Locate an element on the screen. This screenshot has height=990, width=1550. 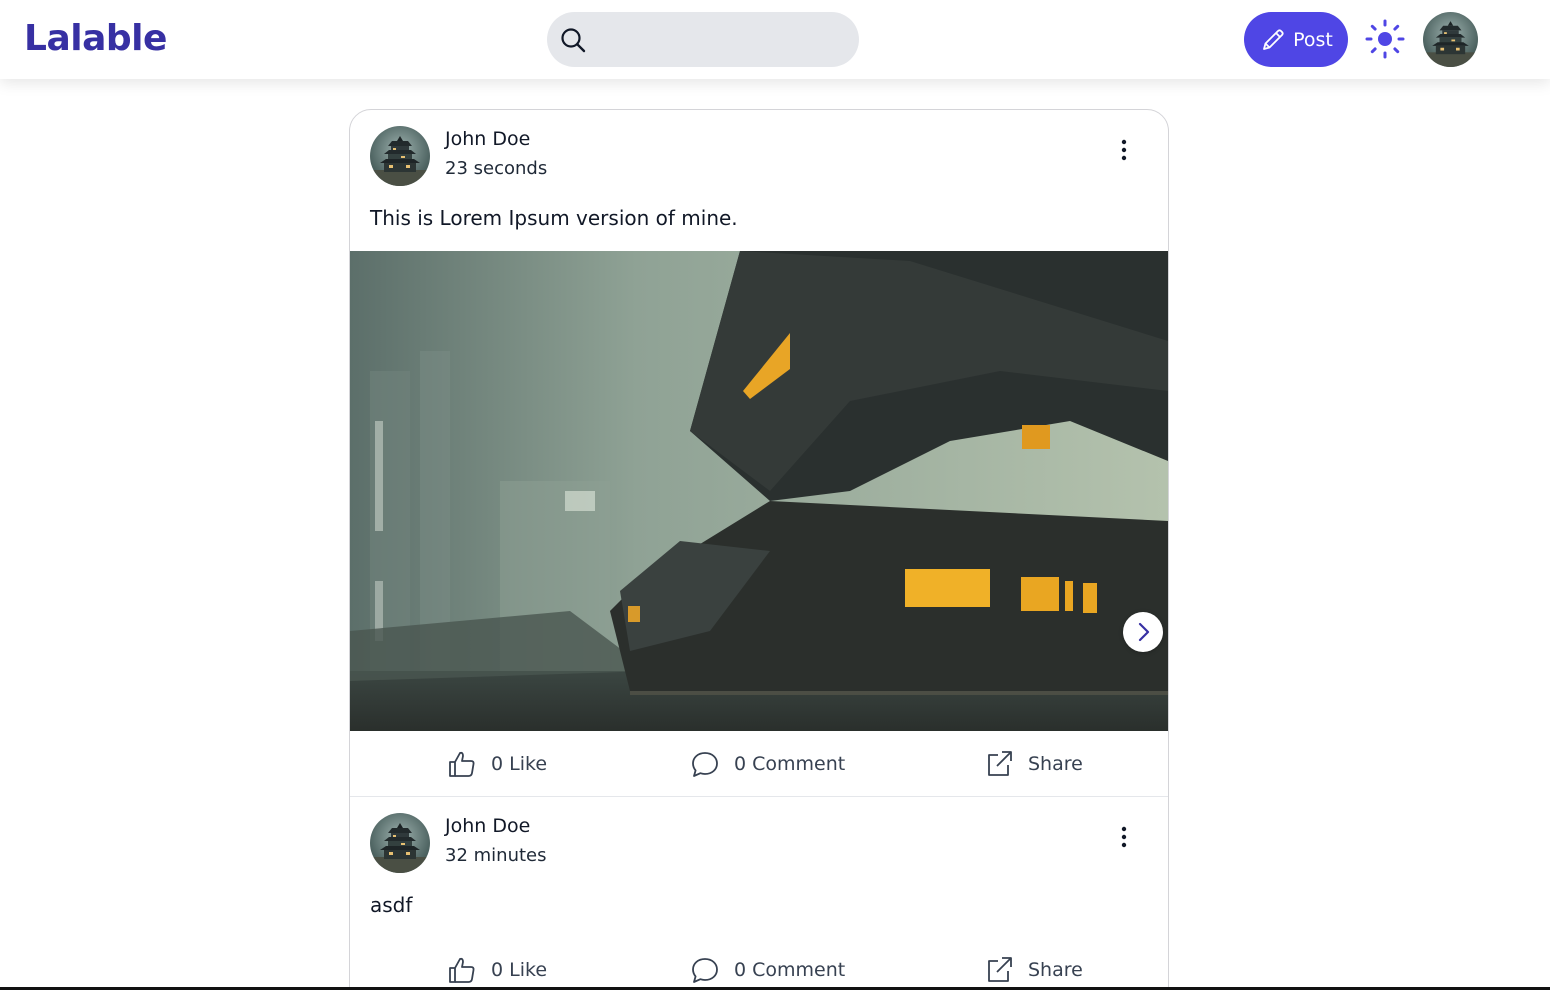
pencil-icon is located at coordinates (1273, 39).